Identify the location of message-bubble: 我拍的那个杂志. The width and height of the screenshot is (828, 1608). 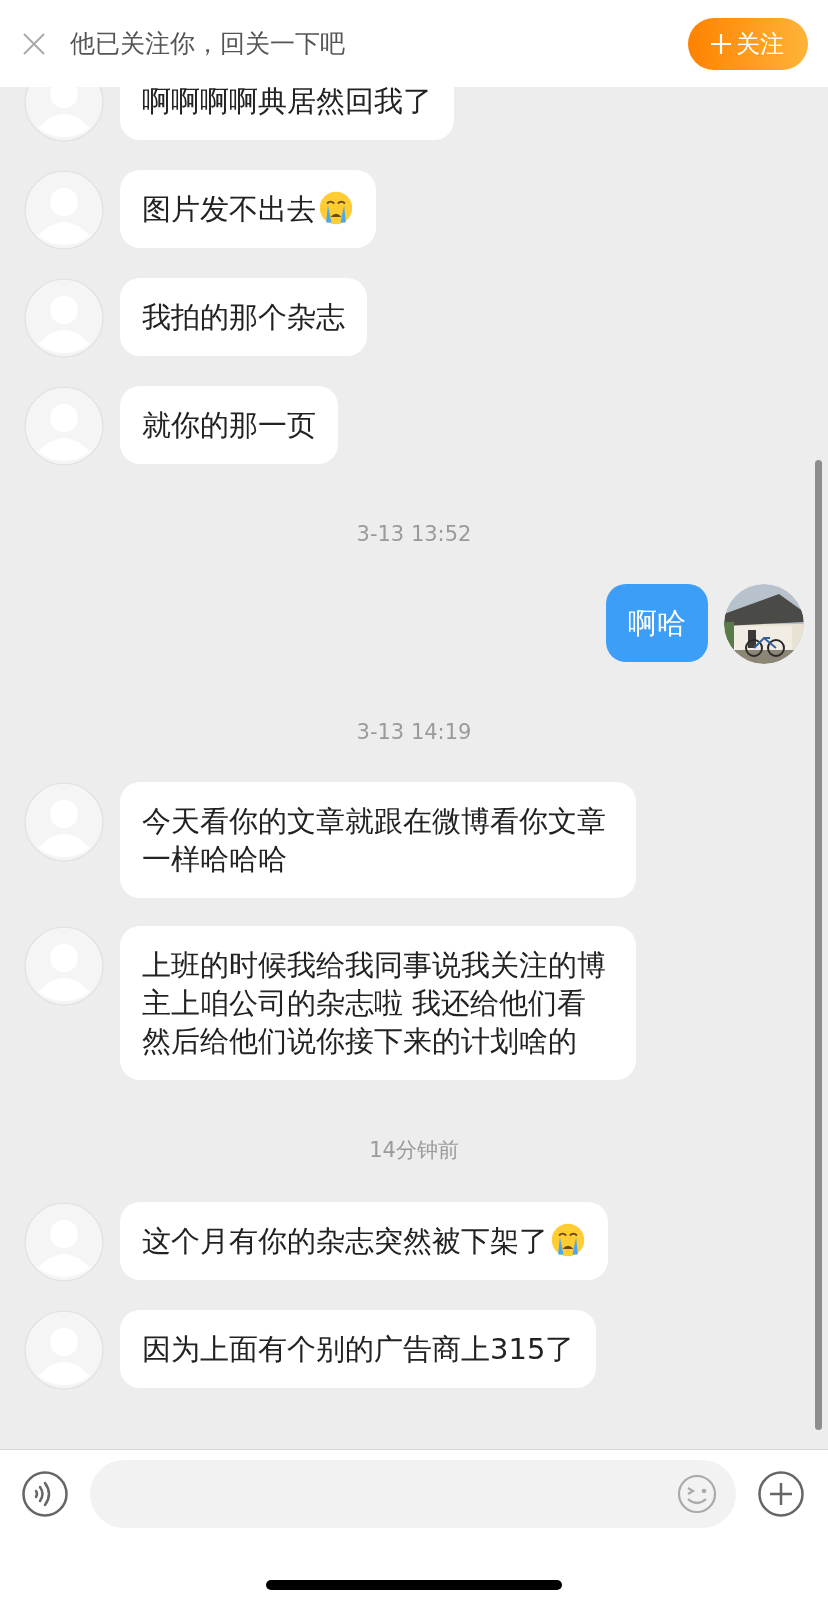
(243, 317).